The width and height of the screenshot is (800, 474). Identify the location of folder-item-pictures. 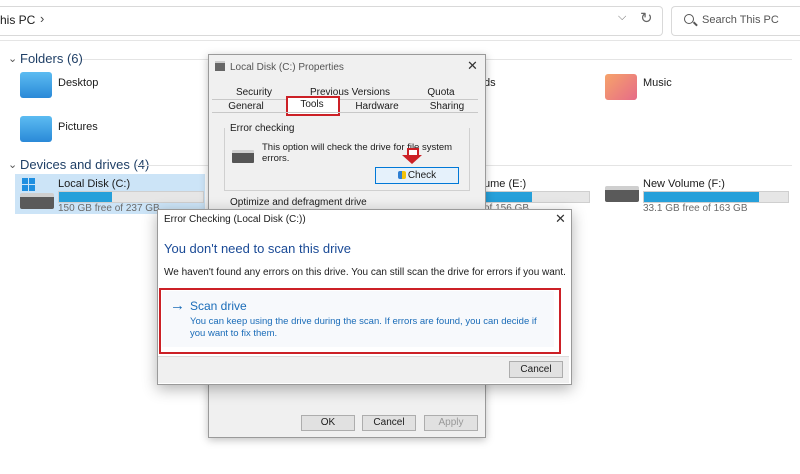
(36, 129).